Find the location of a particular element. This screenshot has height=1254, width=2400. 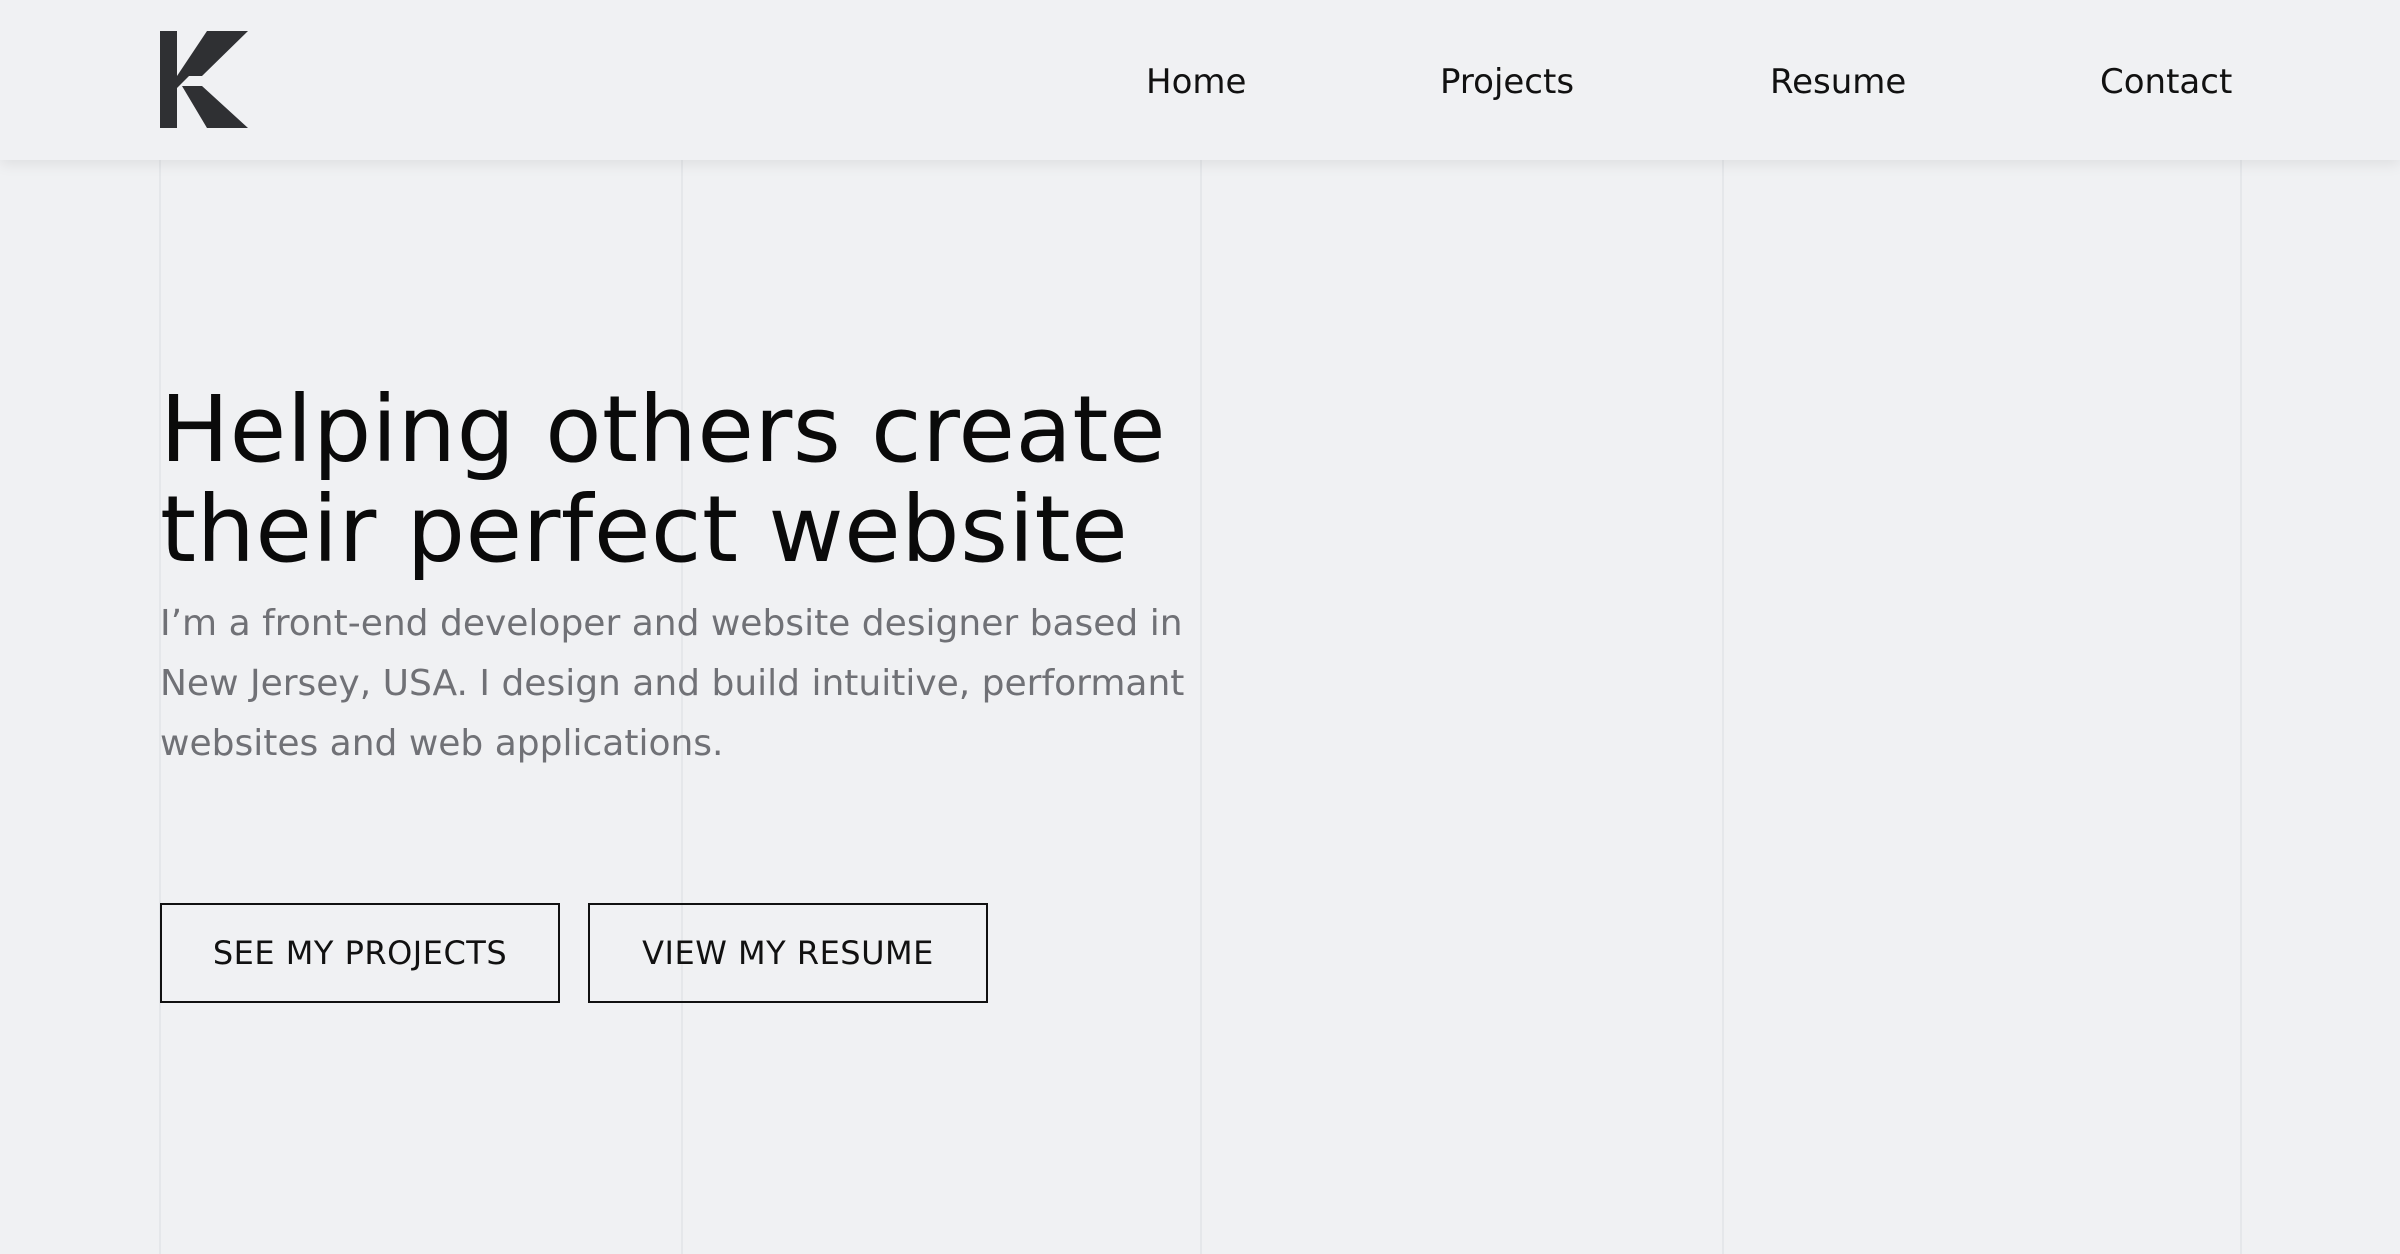

hero-title-line-2: their perfect website is located at coordinates (644, 529).